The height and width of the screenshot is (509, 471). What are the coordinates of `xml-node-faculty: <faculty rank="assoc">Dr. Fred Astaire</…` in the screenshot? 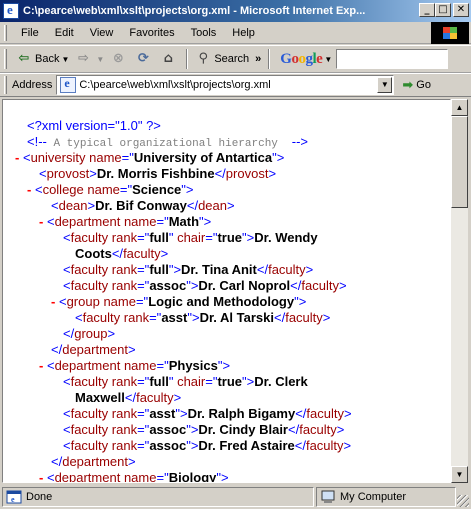 It's located at (207, 445).